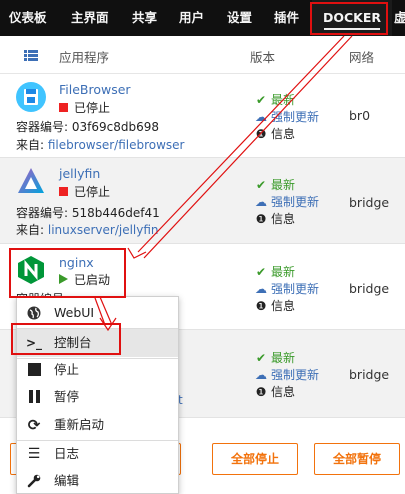 This screenshot has width=405, height=494. I want to click on nav-shares: 共享, so click(144, 18).